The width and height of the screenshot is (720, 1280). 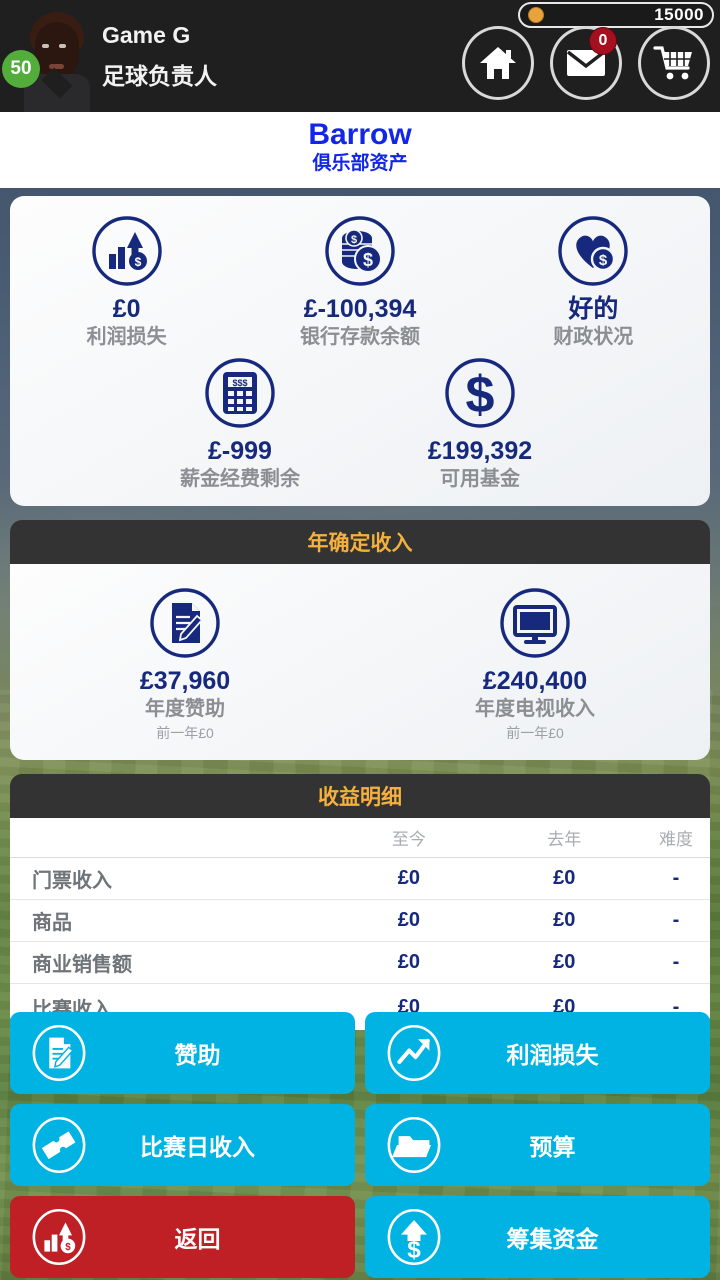 I want to click on user-info: Game G 足球负责人, so click(x=159, y=56).